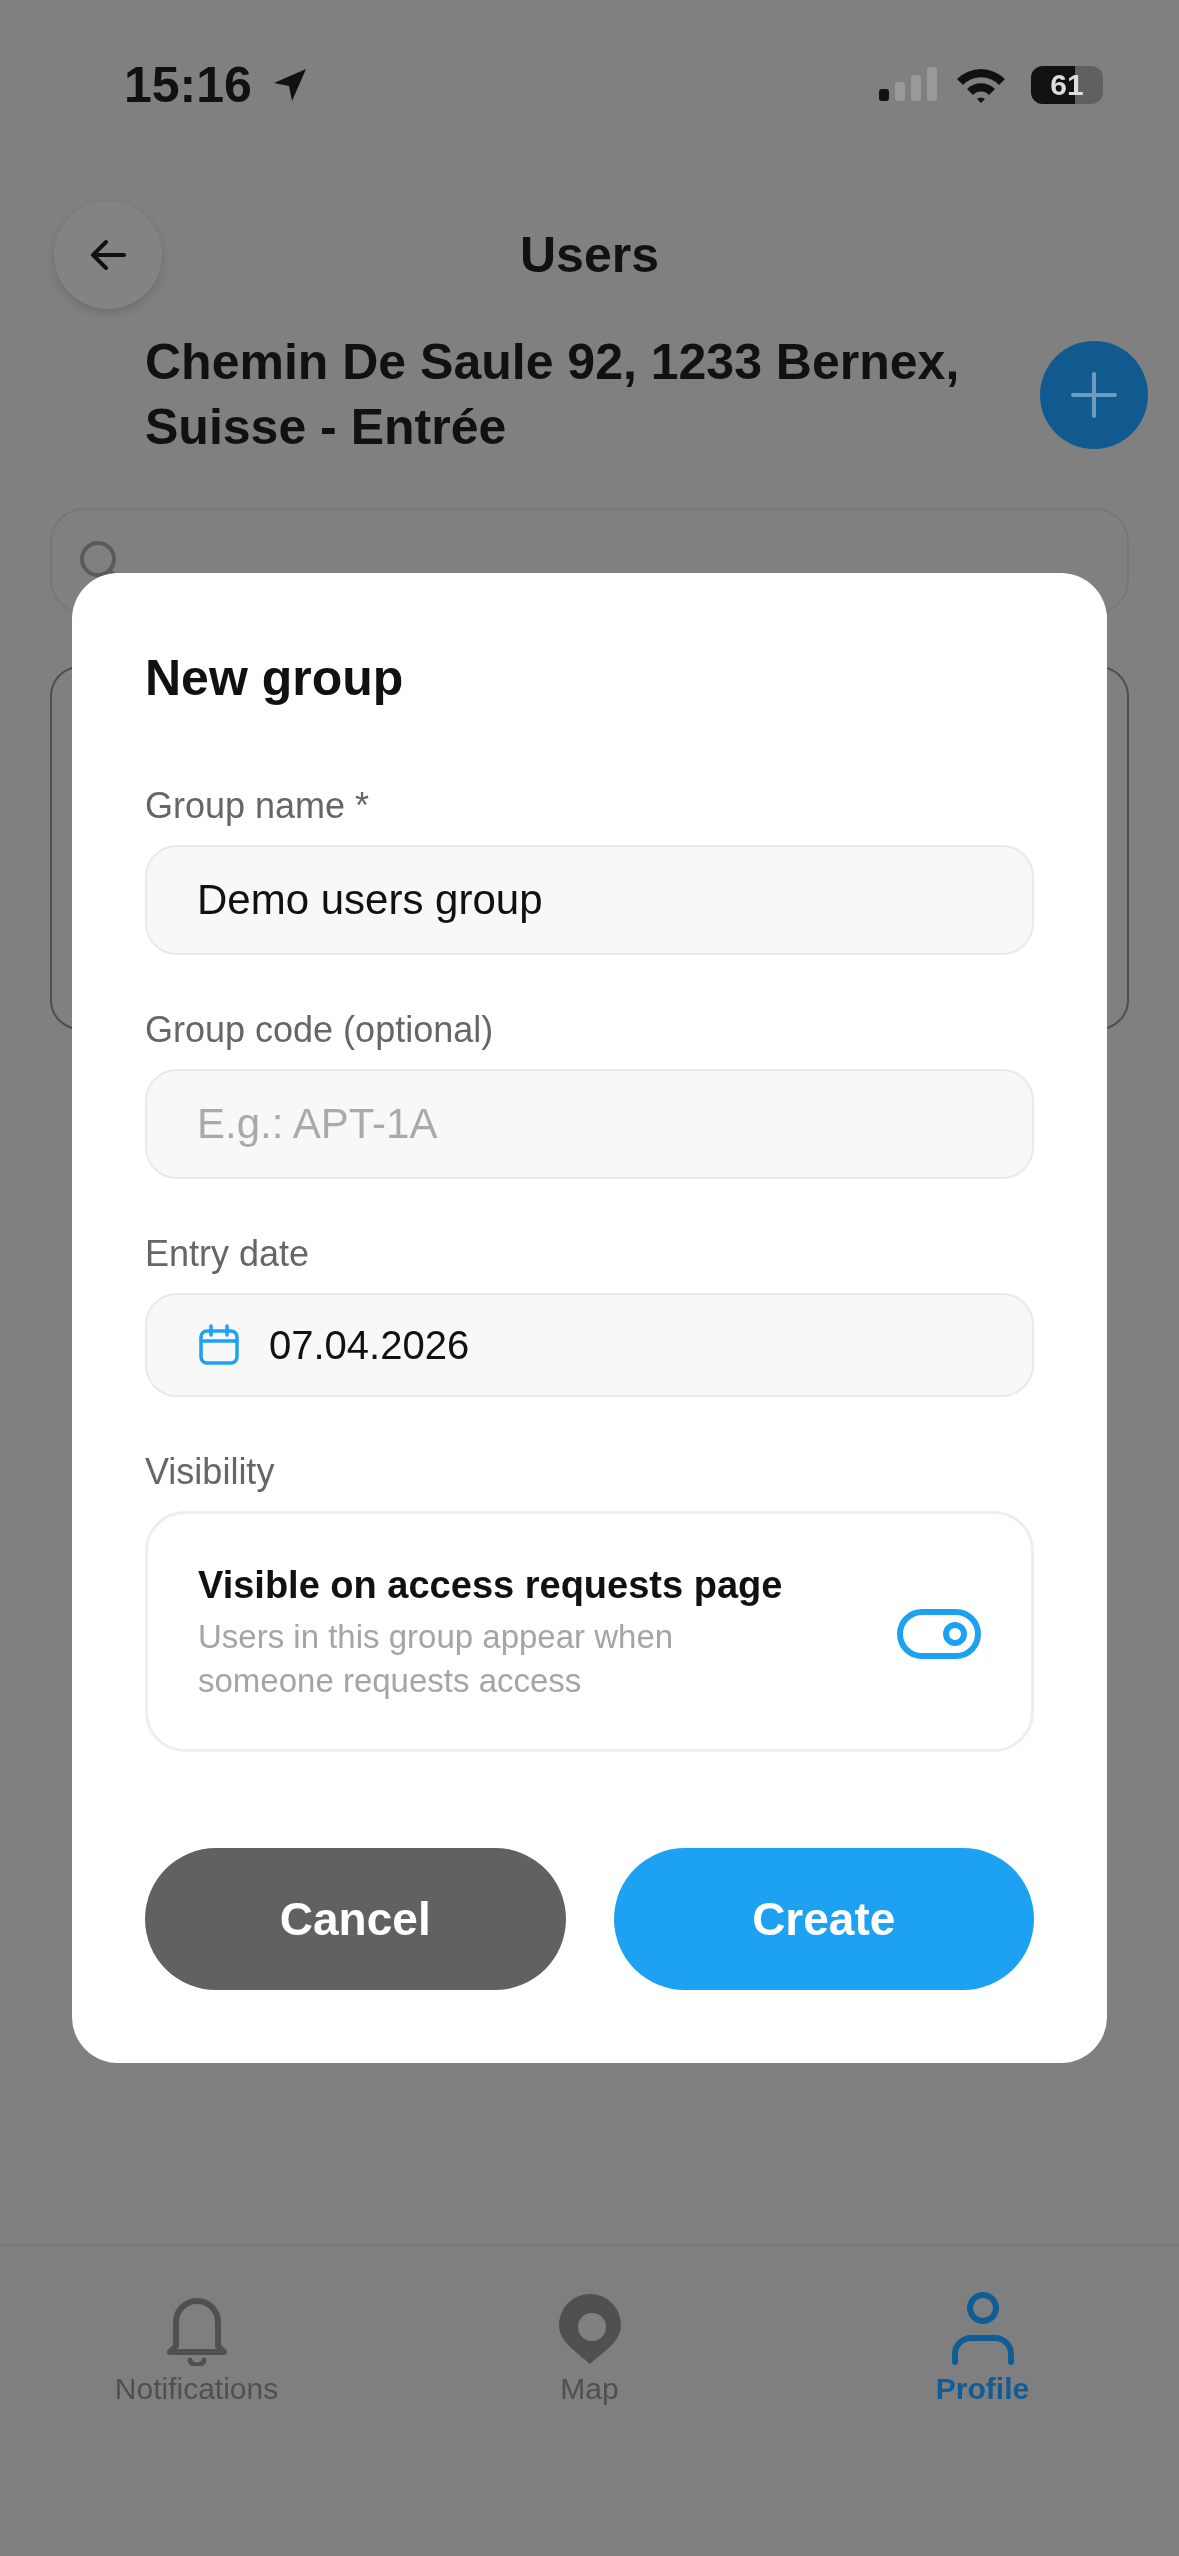 This screenshot has width=1179, height=2556. Describe the element at coordinates (1067, 85) in the screenshot. I see `battery-indicator: 61` at that location.